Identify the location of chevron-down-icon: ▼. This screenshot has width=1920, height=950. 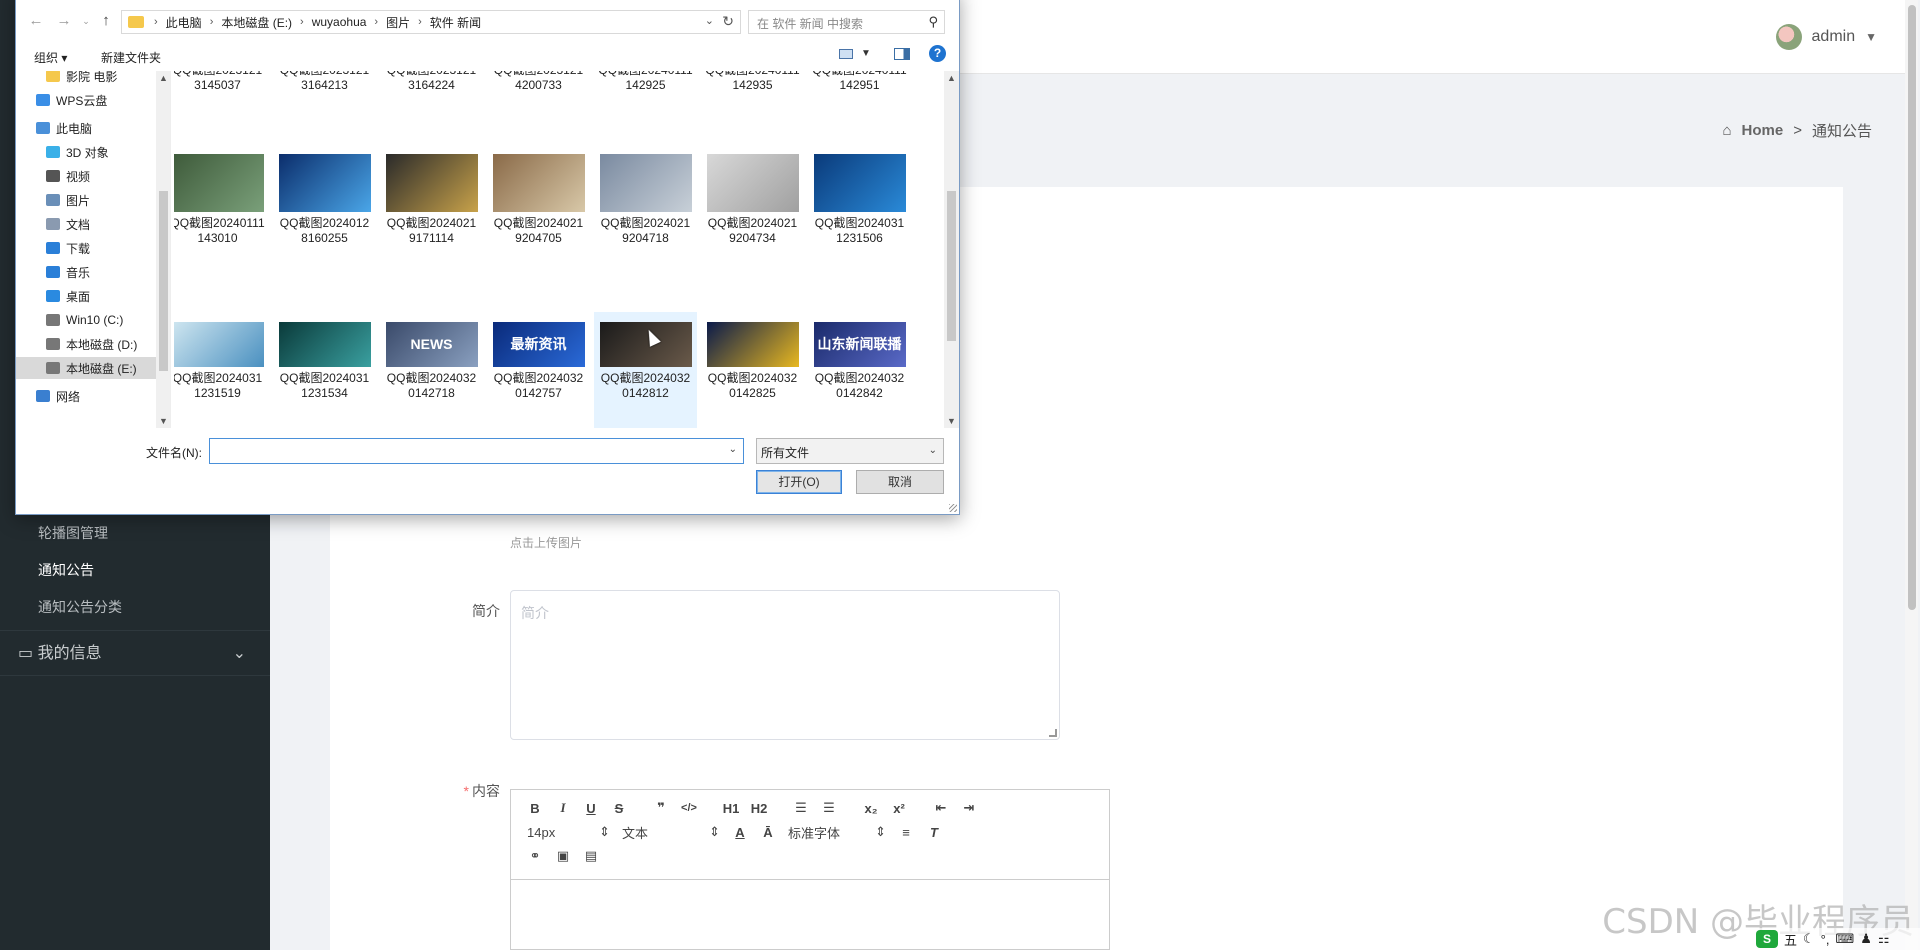
(866, 53).